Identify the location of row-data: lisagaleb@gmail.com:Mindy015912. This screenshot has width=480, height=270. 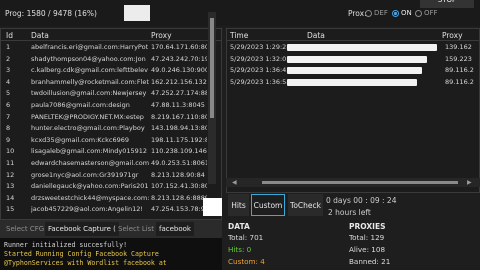
(89, 151).